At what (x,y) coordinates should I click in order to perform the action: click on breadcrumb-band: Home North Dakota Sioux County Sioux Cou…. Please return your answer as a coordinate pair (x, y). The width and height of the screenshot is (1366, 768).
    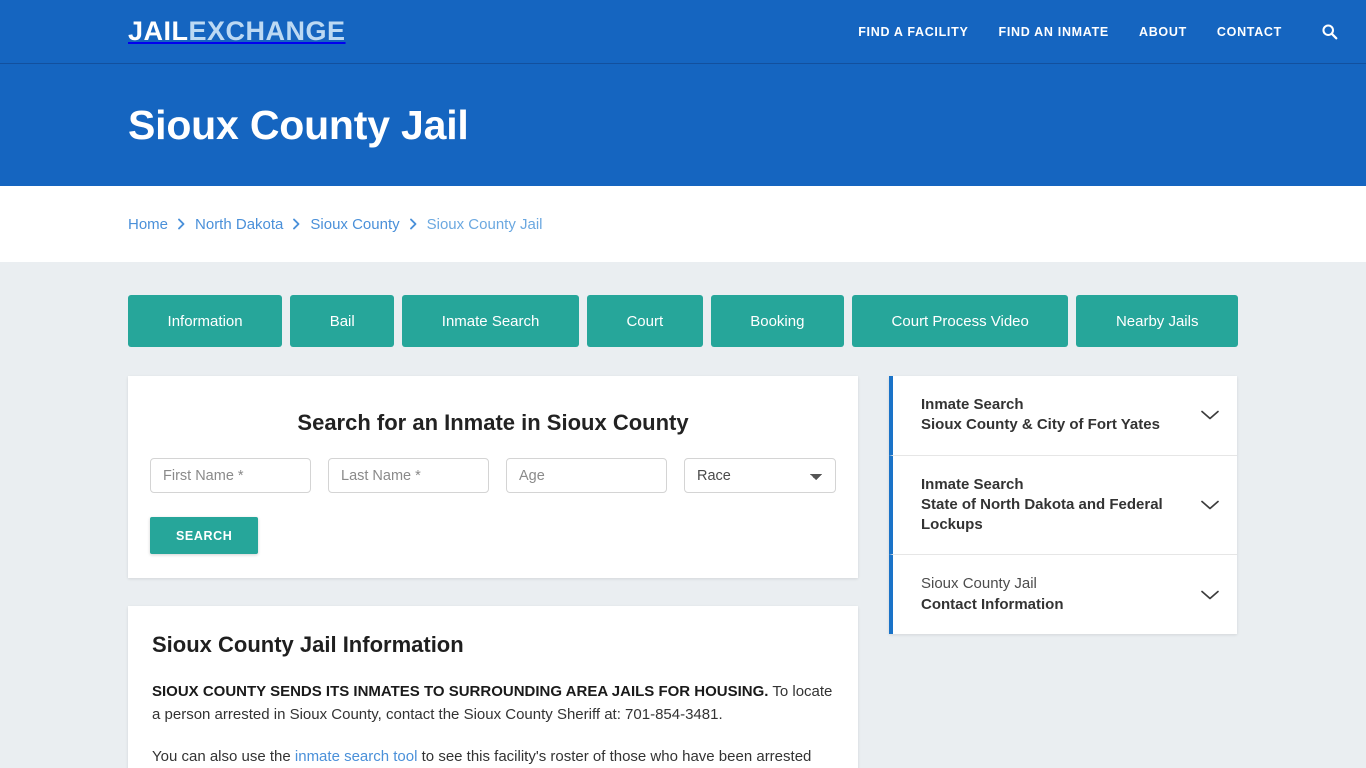
    Looking at the image, I should click on (683, 224).